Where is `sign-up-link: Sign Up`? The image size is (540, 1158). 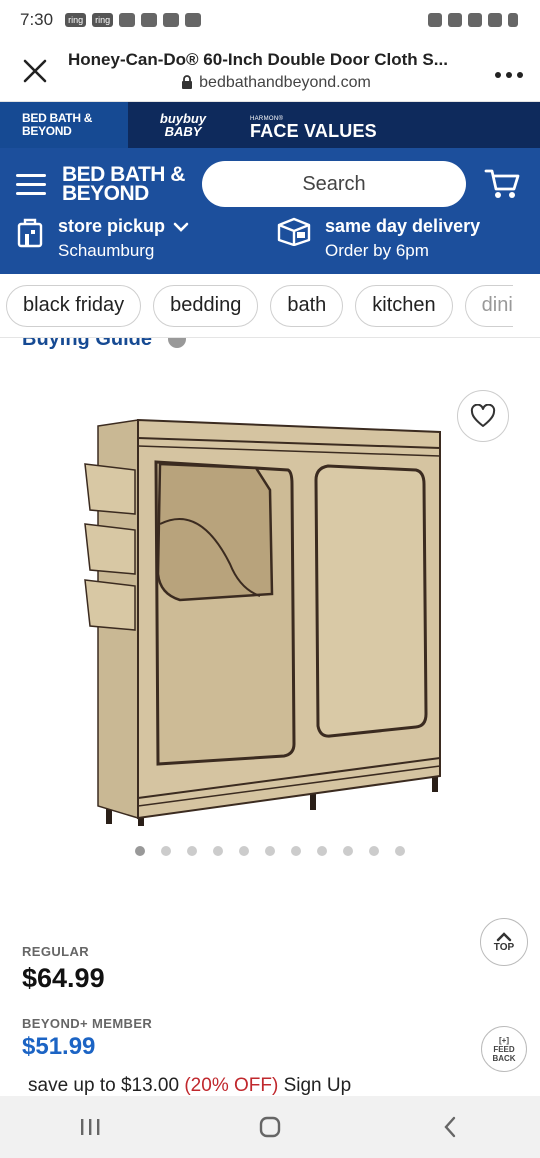
sign-up-link: Sign Up is located at coordinates (318, 1085).